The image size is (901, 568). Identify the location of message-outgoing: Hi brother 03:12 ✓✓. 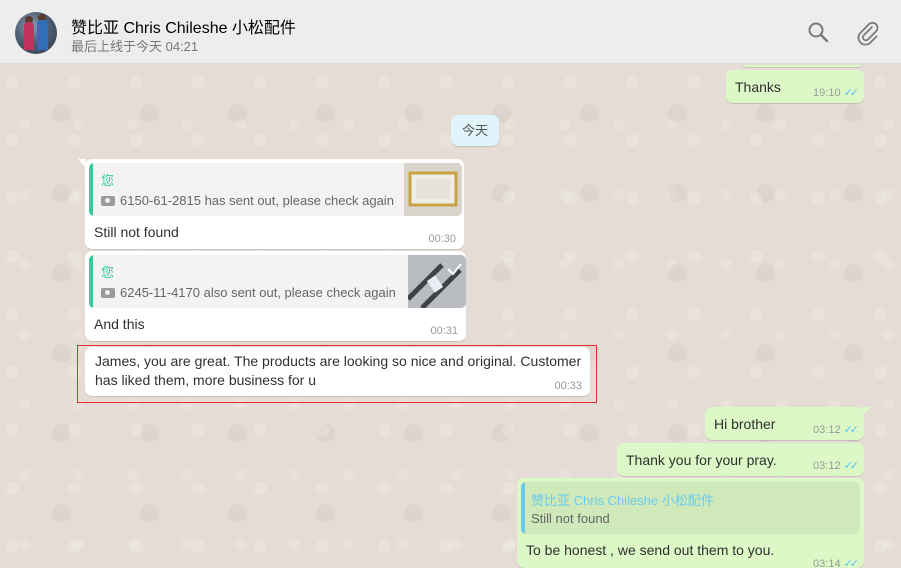
(788, 423).